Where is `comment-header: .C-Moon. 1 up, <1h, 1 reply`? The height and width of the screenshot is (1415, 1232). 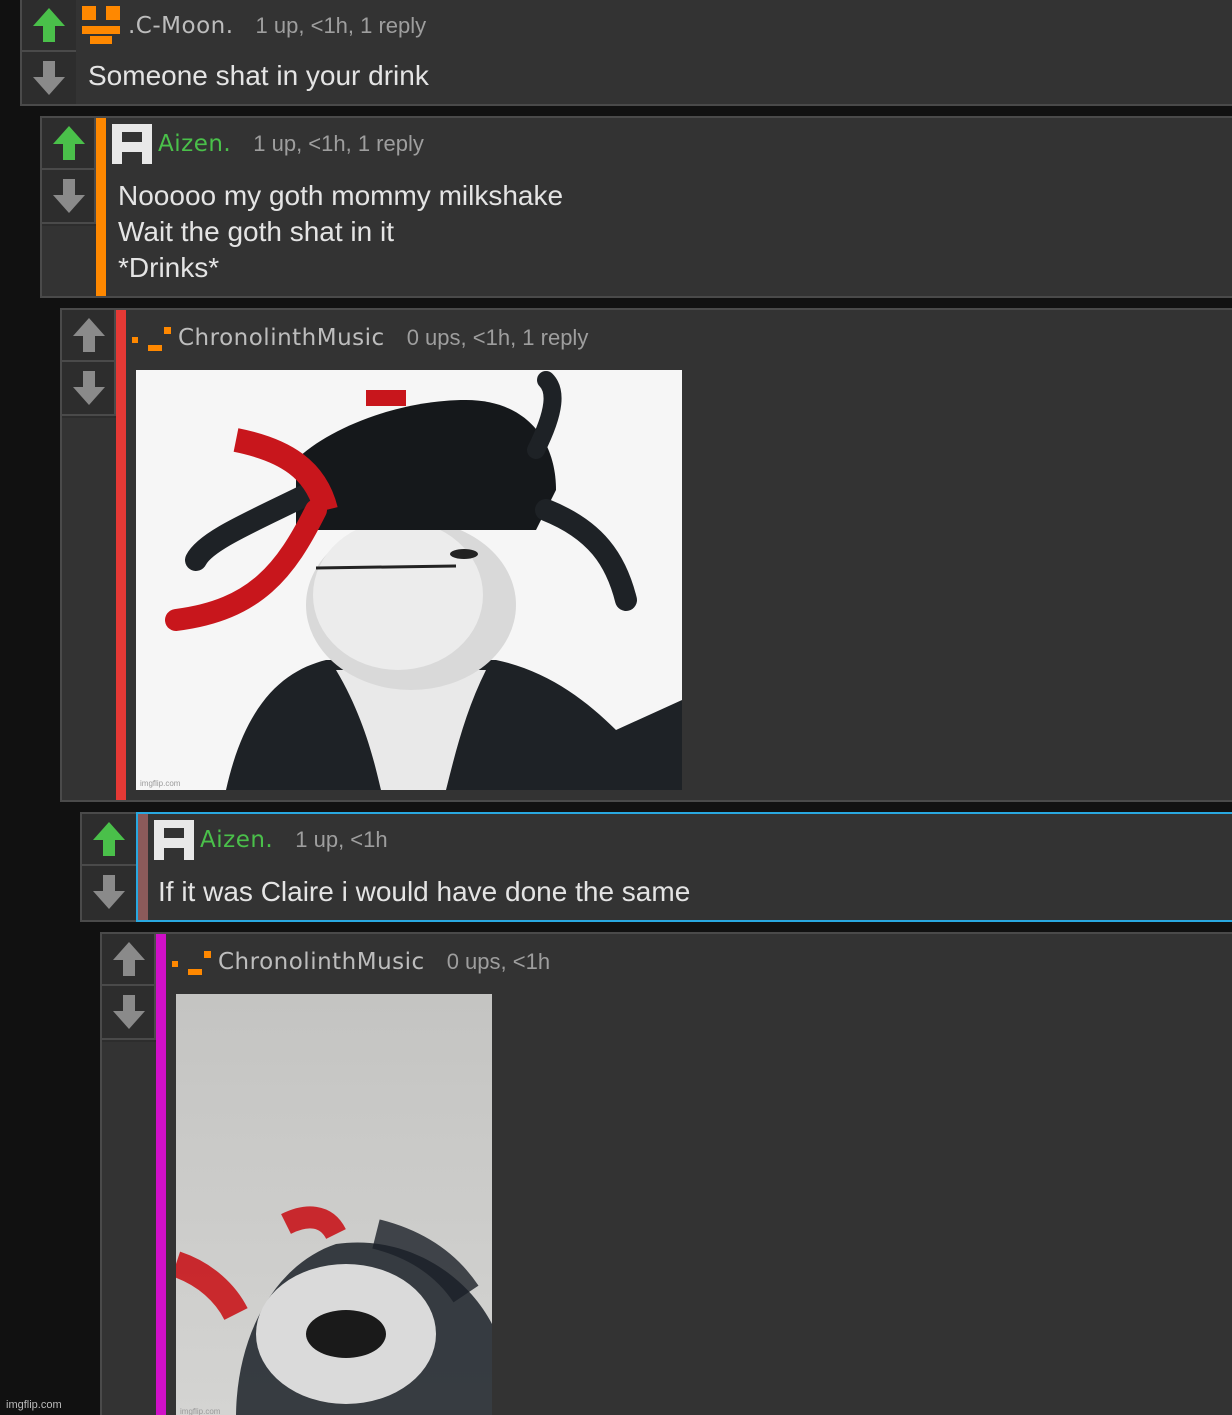
comment-header: .C-Moon. 1 up, <1h, 1 reply is located at coordinates (254, 26).